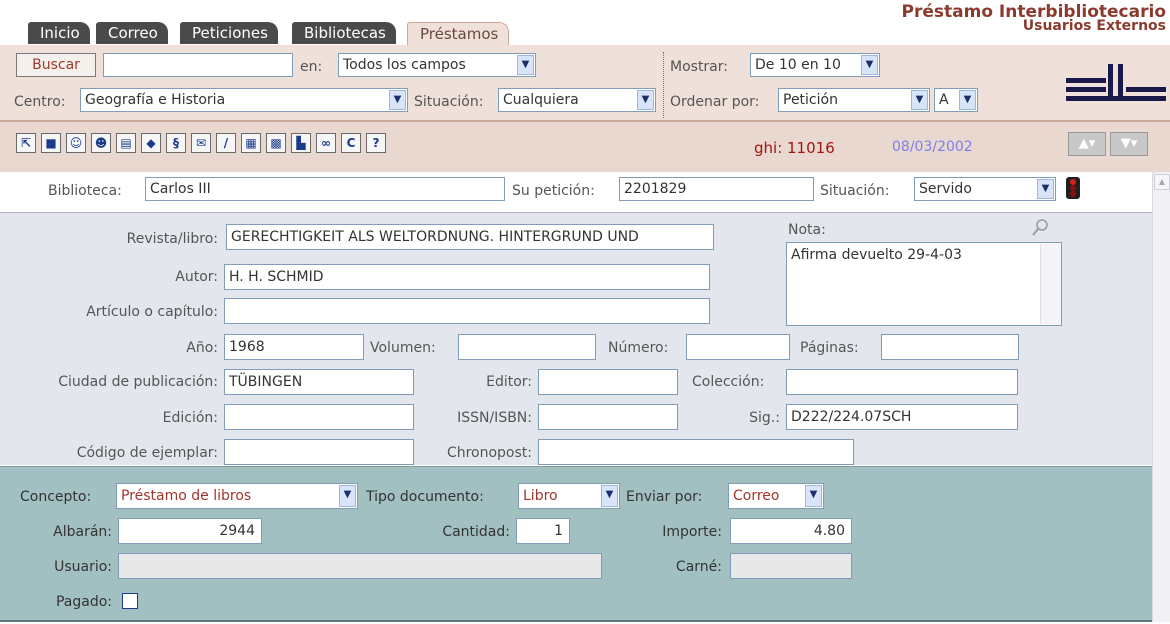 This screenshot has width=1170, height=624. Describe the element at coordinates (229, 33) in the screenshot. I see `tab-peticiones: Peticiones` at that location.